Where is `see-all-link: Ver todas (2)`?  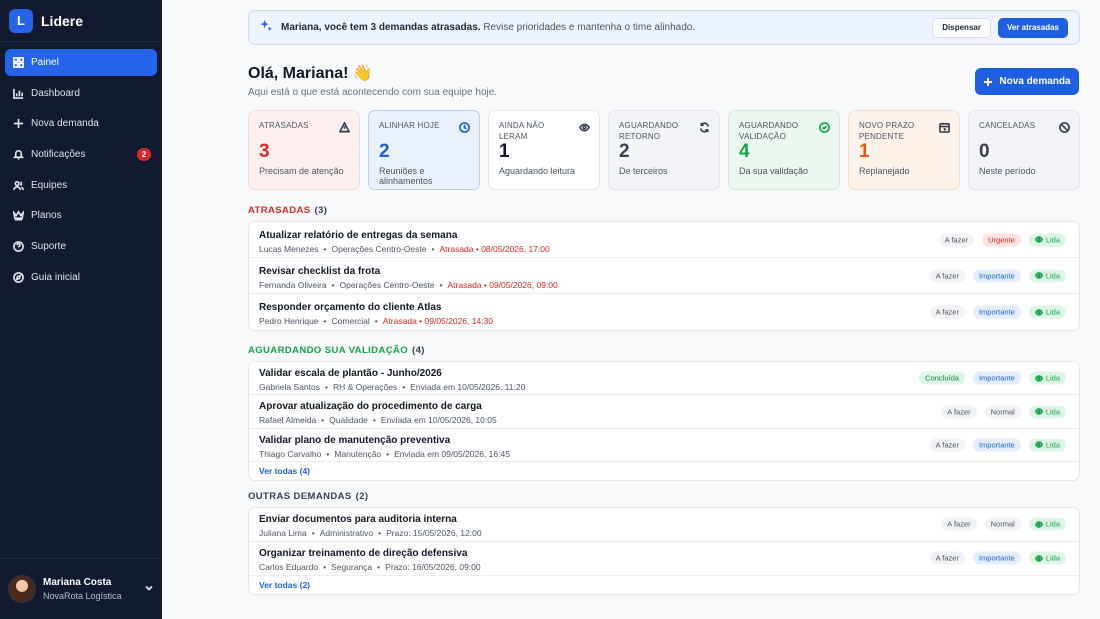 see-all-link: Ver todas (2) is located at coordinates (664, 585).